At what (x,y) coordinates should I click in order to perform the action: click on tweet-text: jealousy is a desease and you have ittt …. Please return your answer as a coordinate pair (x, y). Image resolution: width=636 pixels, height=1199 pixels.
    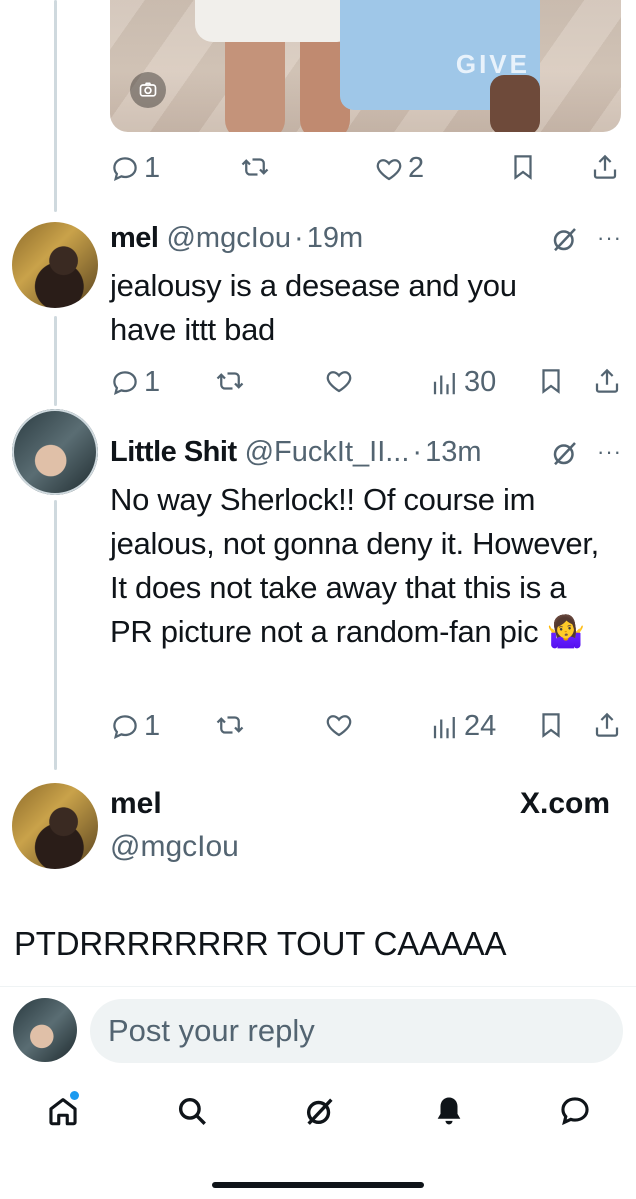
    Looking at the image, I should click on (313, 307).